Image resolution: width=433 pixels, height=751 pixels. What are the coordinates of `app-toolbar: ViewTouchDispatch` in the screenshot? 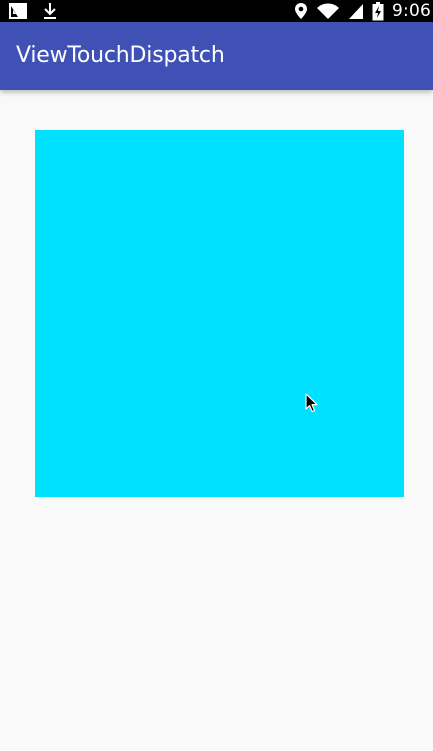 It's located at (216, 56).